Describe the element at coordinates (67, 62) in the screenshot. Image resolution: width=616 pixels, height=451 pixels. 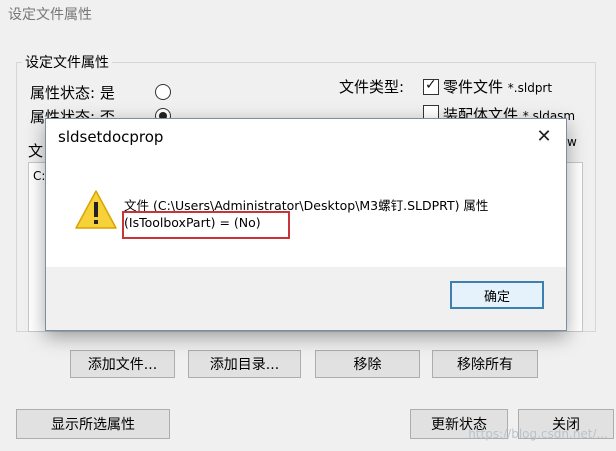
I see `properties-group-label: 设定文件属性` at that location.